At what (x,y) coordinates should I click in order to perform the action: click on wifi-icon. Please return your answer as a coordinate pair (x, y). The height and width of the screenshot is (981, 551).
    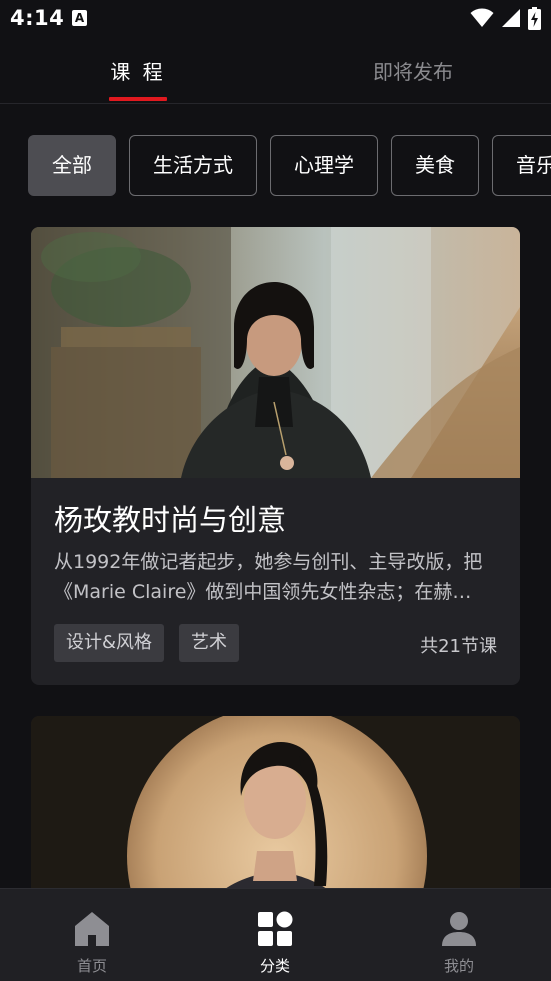
    Looking at the image, I should click on (482, 17).